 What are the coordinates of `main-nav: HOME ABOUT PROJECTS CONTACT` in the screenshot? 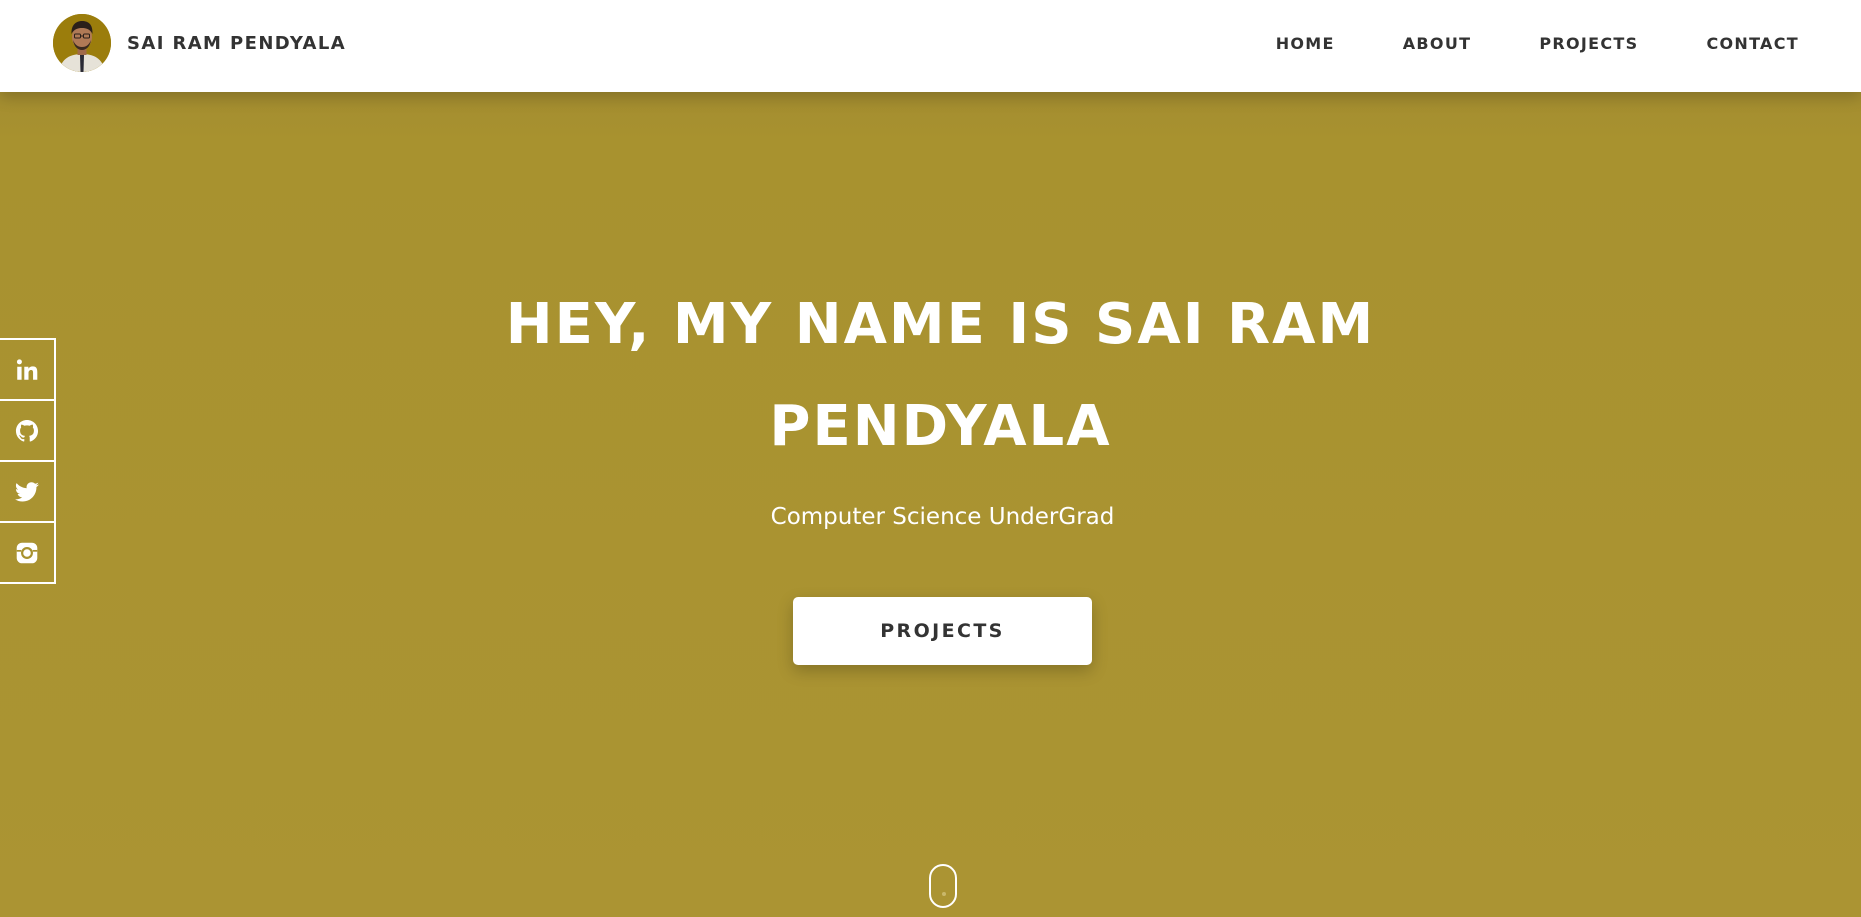 It's located at (1537, 43).